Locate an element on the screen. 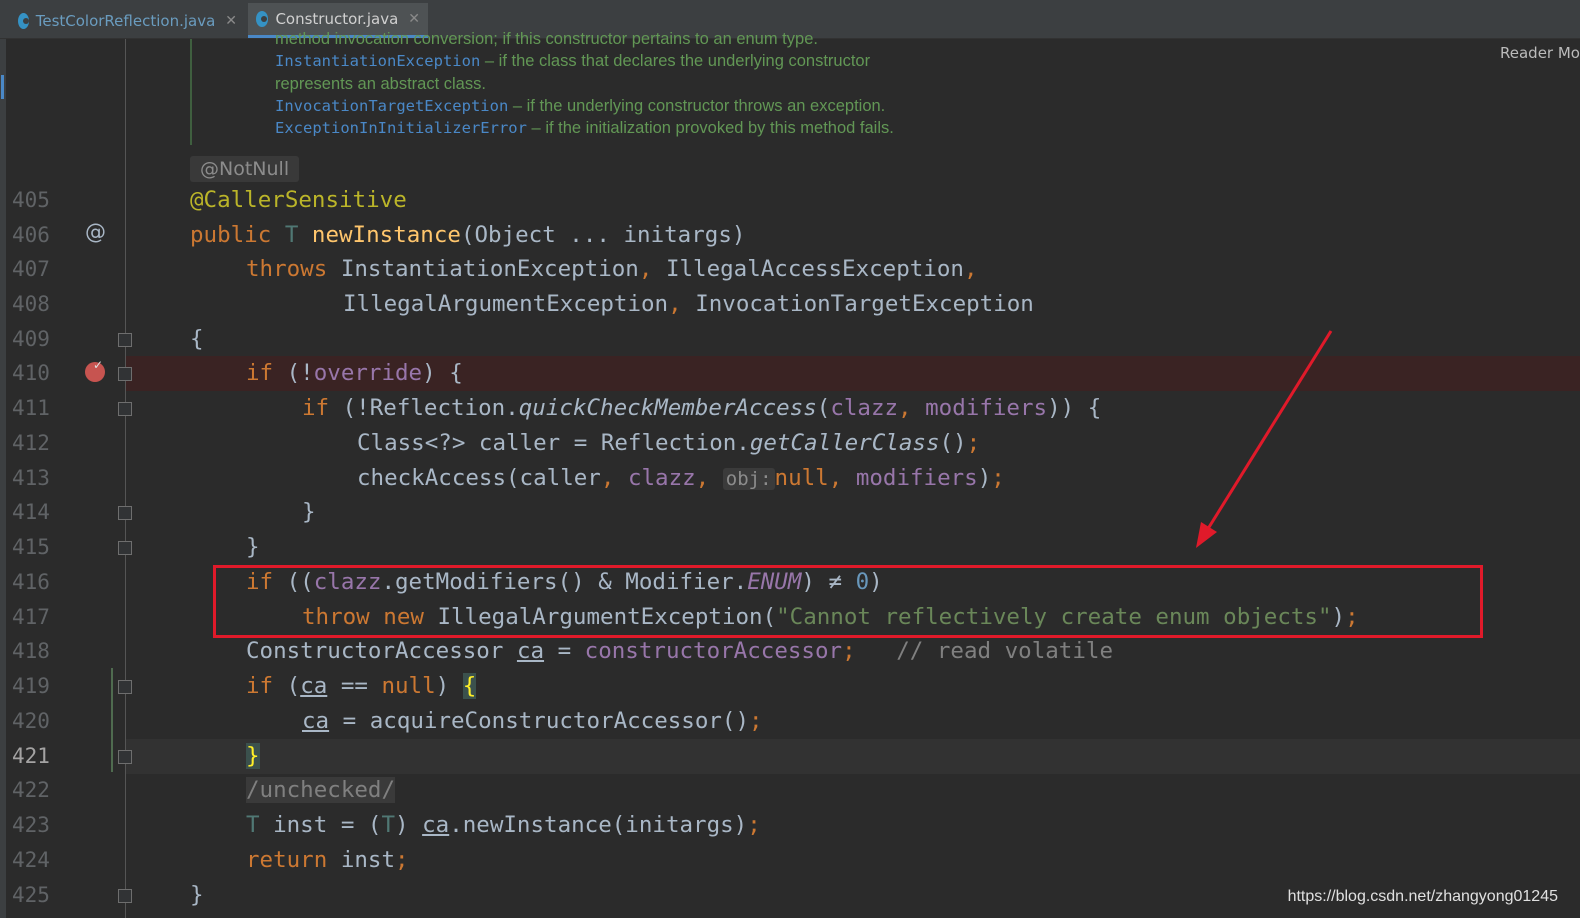 This screenshot has width=1580, height=918. red-arrow-annotation is located at coordinates (1264, 439).